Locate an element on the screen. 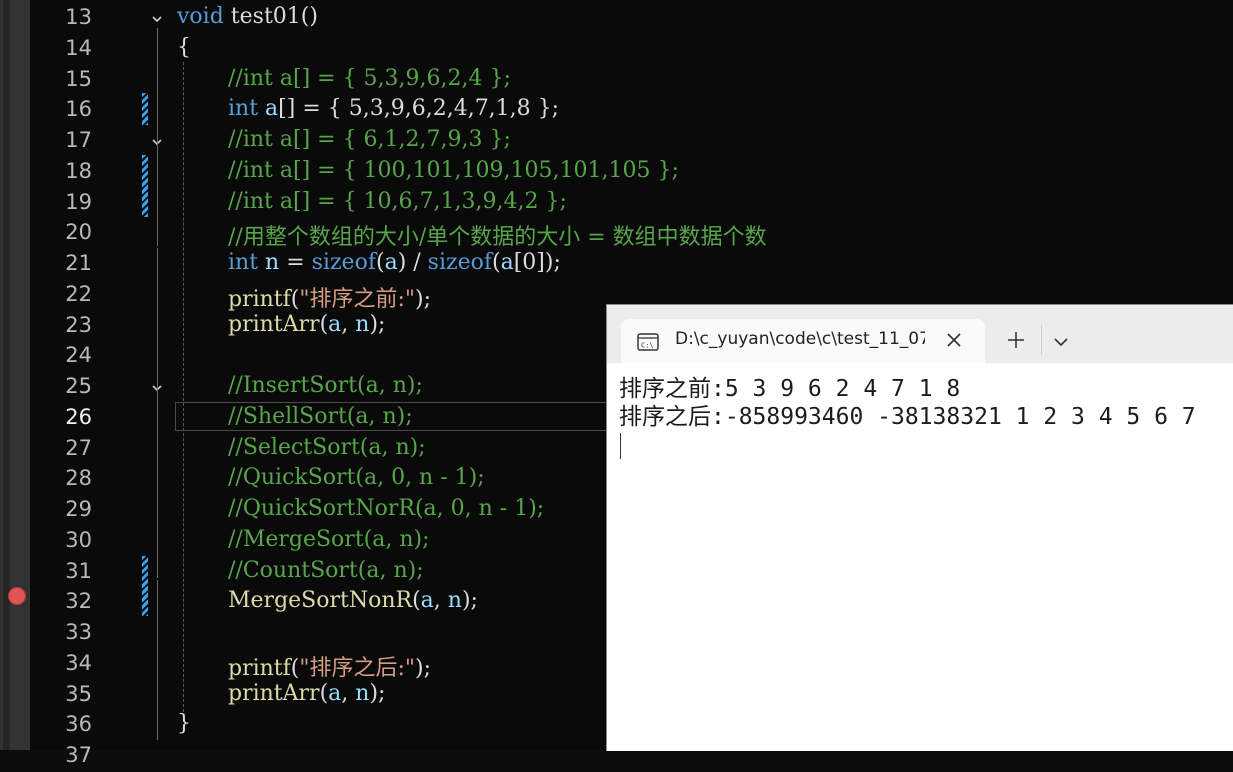  code-token: ) / is located at coordinates (412, 262).